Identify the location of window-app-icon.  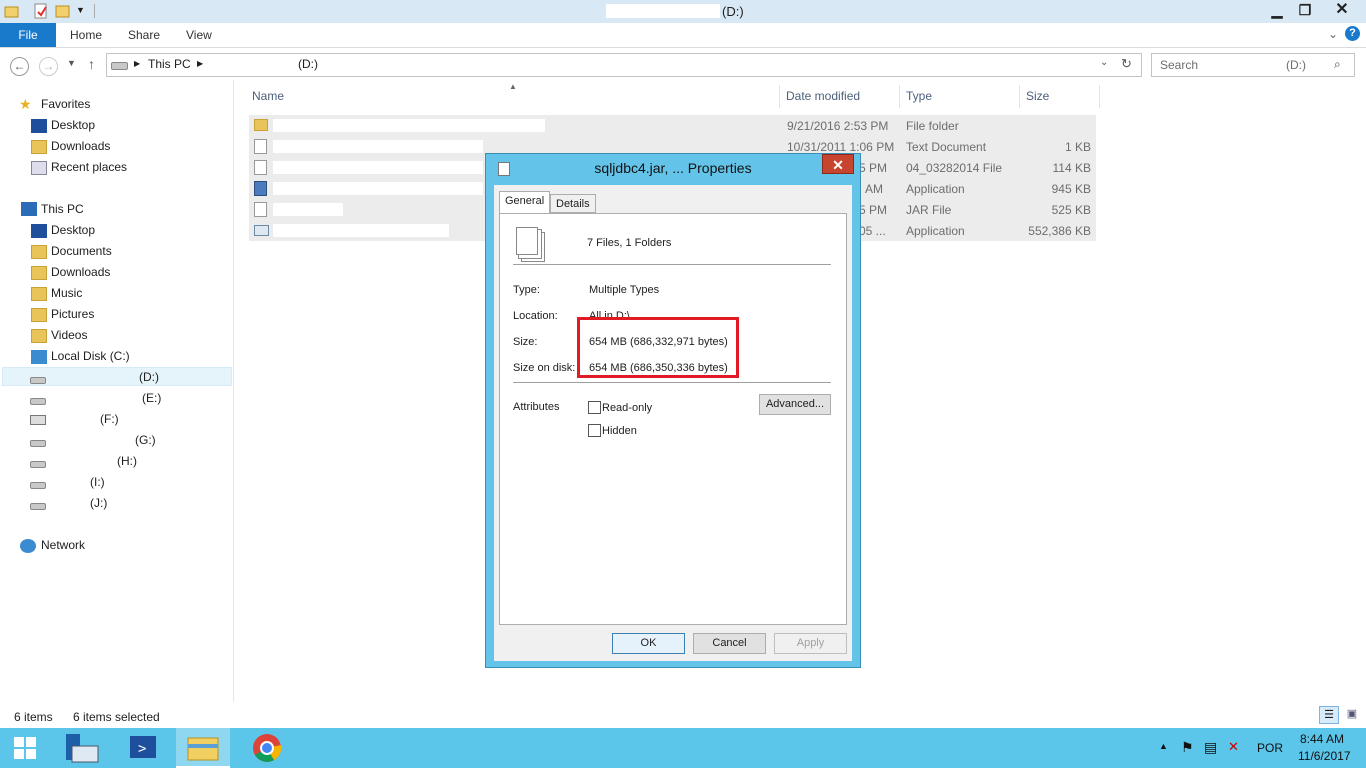
(12, 11).